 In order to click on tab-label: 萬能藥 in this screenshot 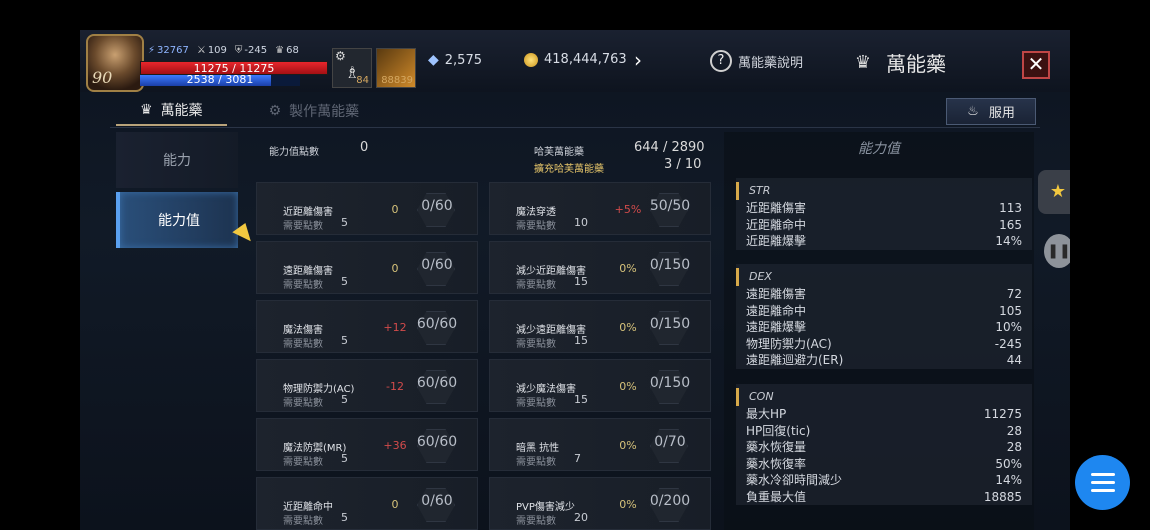, I will do `click(181, 111)`.